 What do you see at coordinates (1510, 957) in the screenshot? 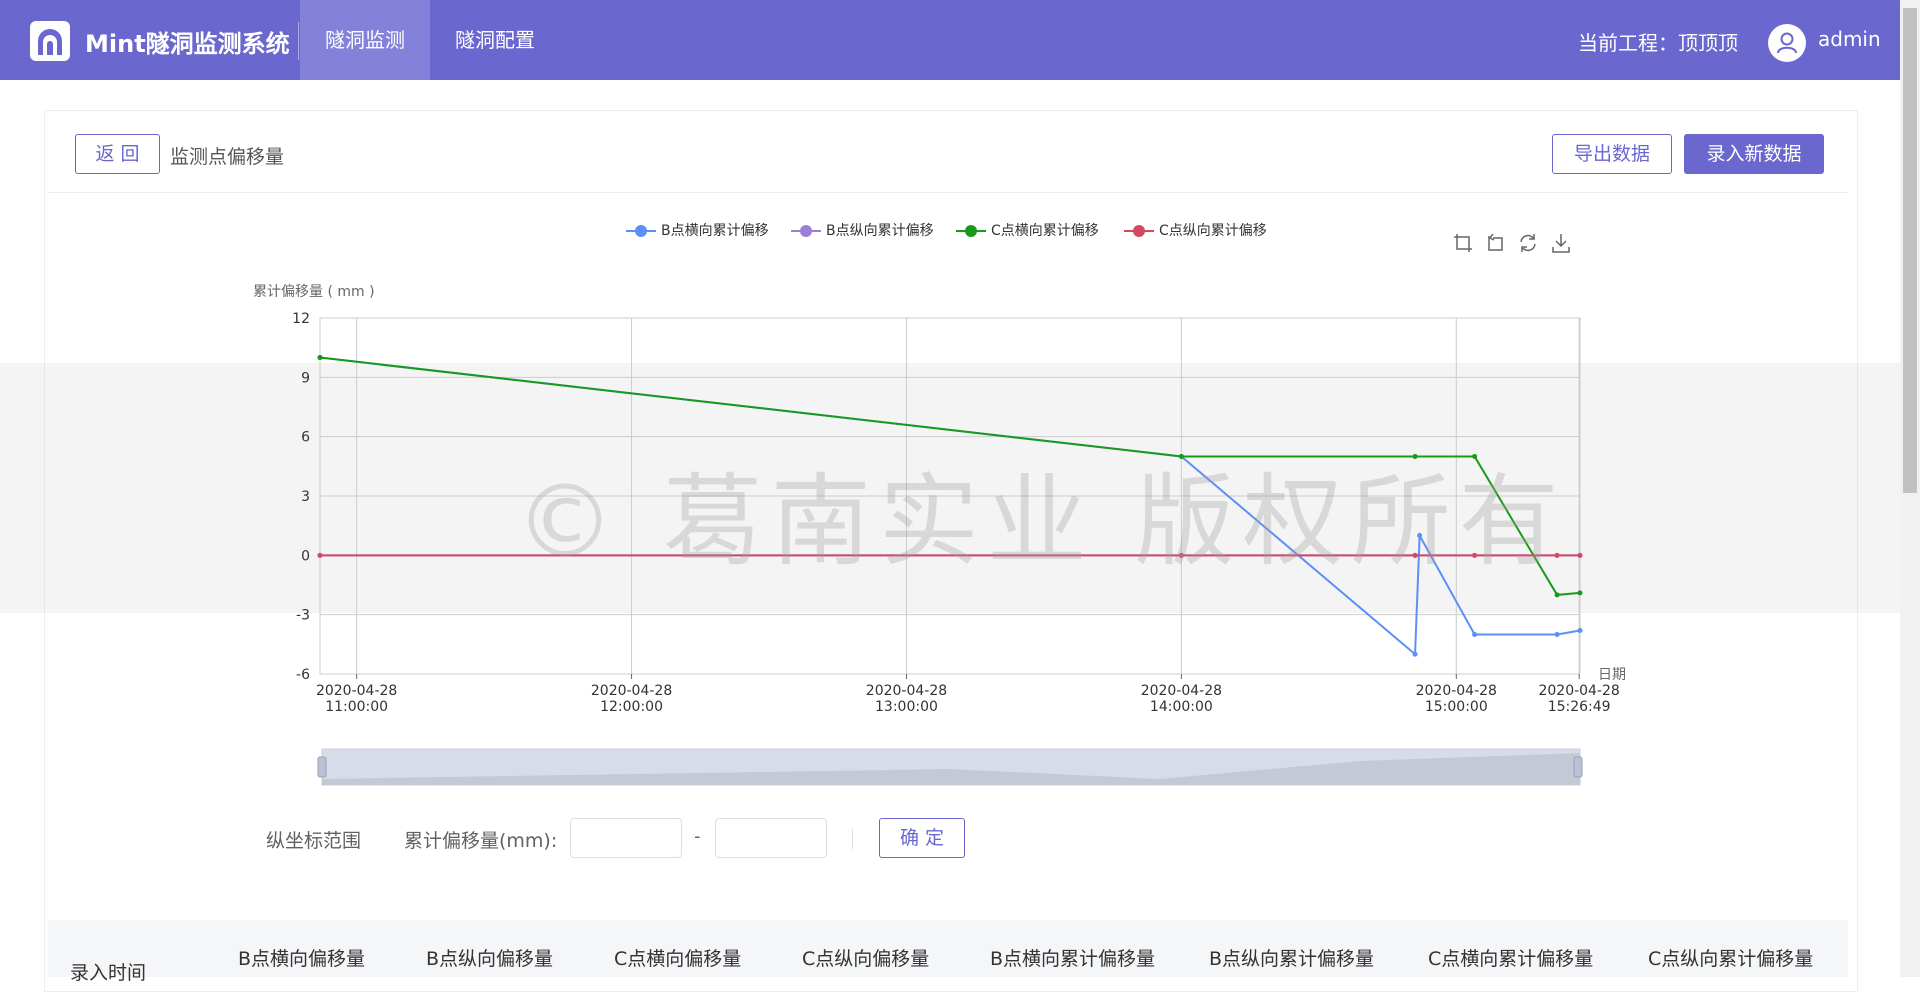
I see `column-header: C点横向累计偏移量` at bounding box center [1510, 957].